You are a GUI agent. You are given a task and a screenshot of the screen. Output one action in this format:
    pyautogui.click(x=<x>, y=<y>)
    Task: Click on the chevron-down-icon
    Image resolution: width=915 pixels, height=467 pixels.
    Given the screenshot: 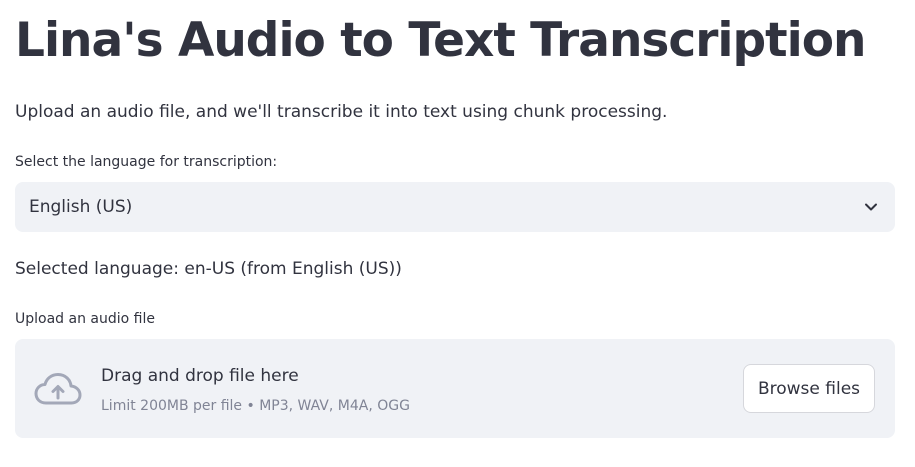 What is the action you would take?
    pyautogui.click(x=871, y=207)
    